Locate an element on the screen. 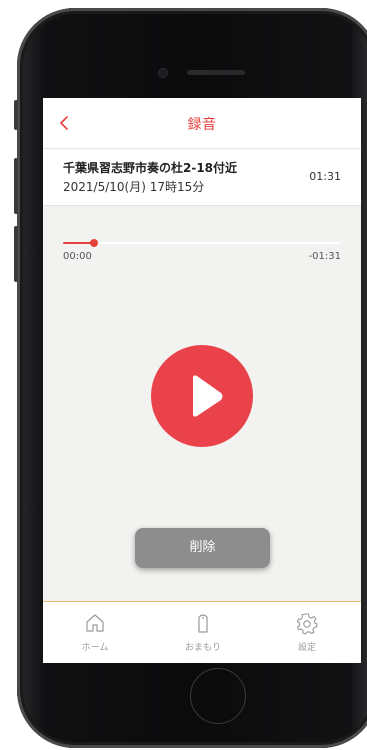 Image resolution: width=367 pixels, height=750 pixels. navigation-bar: 録音 is located at coordinates (202, 123).